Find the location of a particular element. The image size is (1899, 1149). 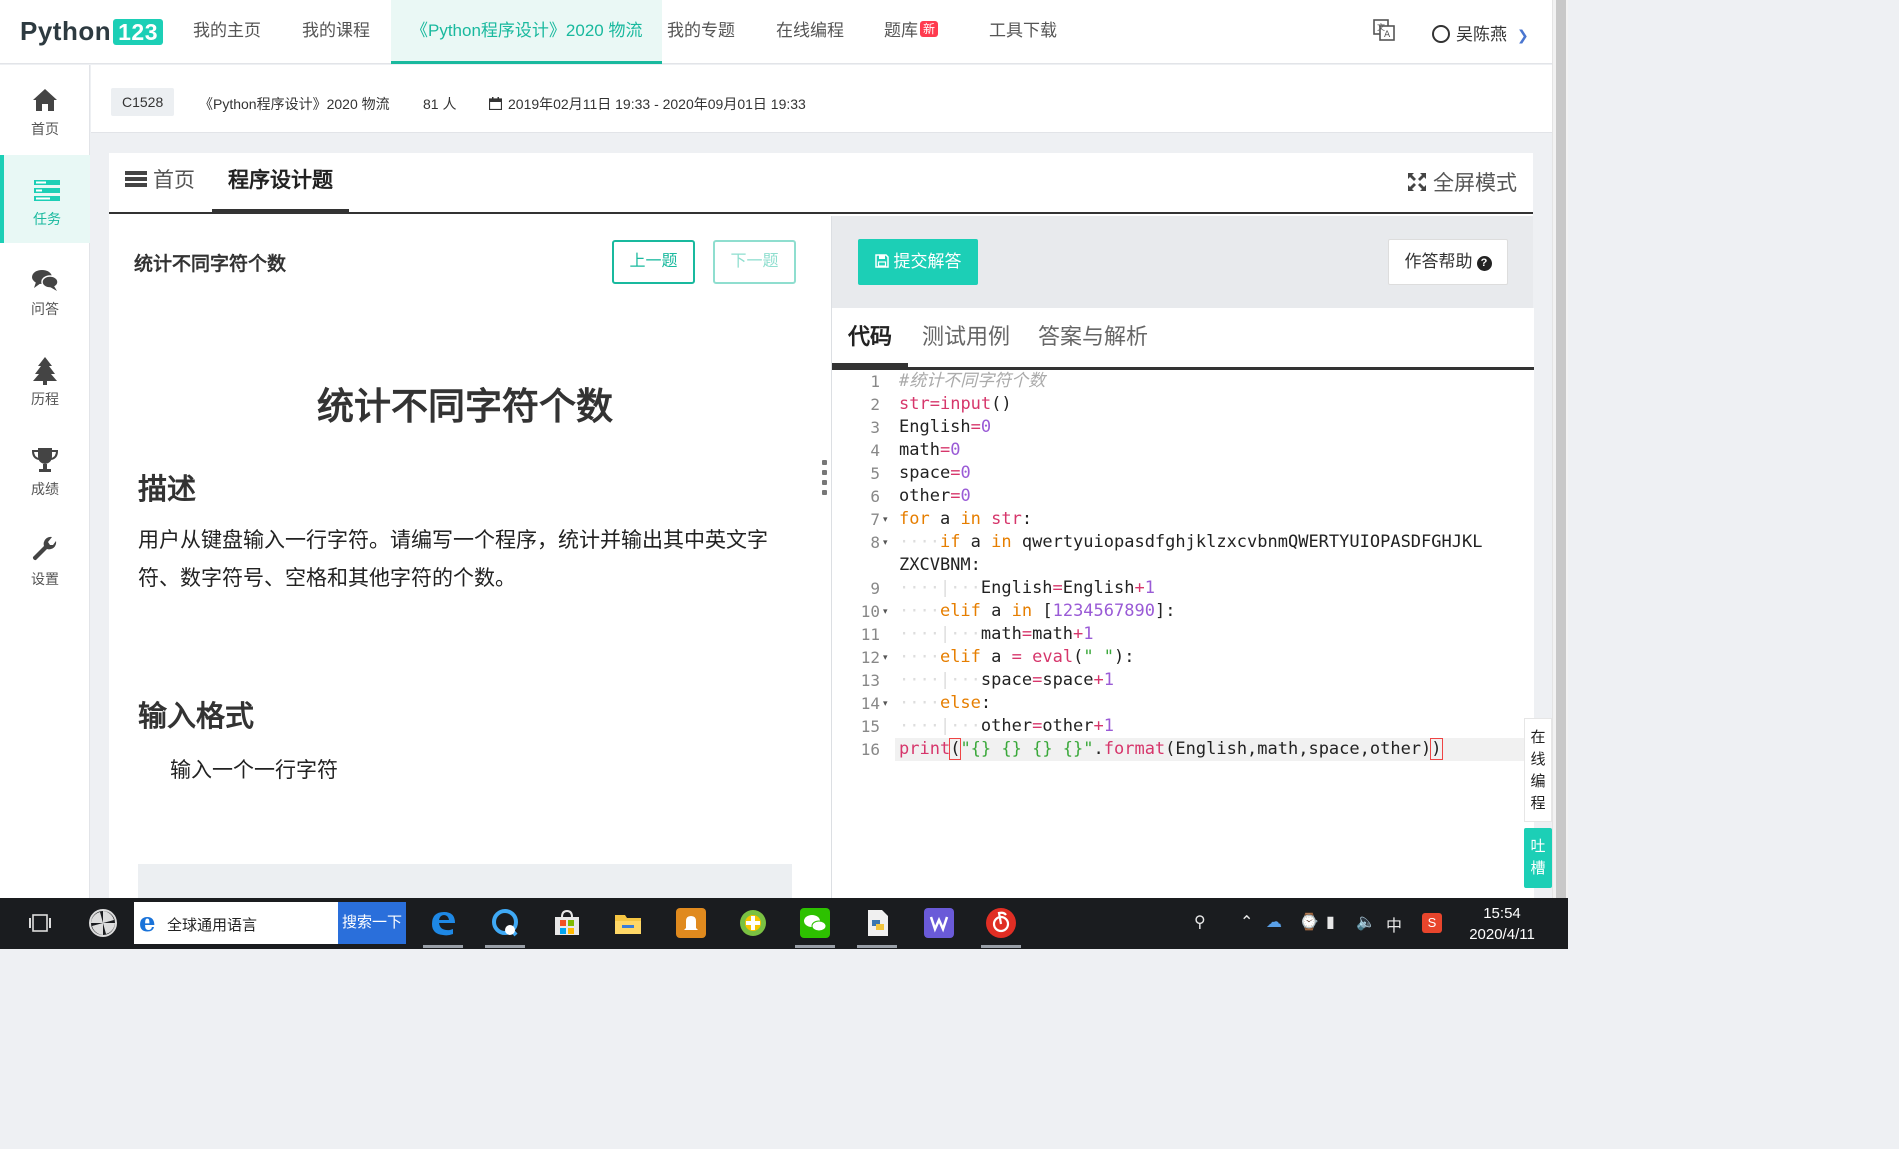

scrollbar-thumb is located at coordinates (1561, 449).